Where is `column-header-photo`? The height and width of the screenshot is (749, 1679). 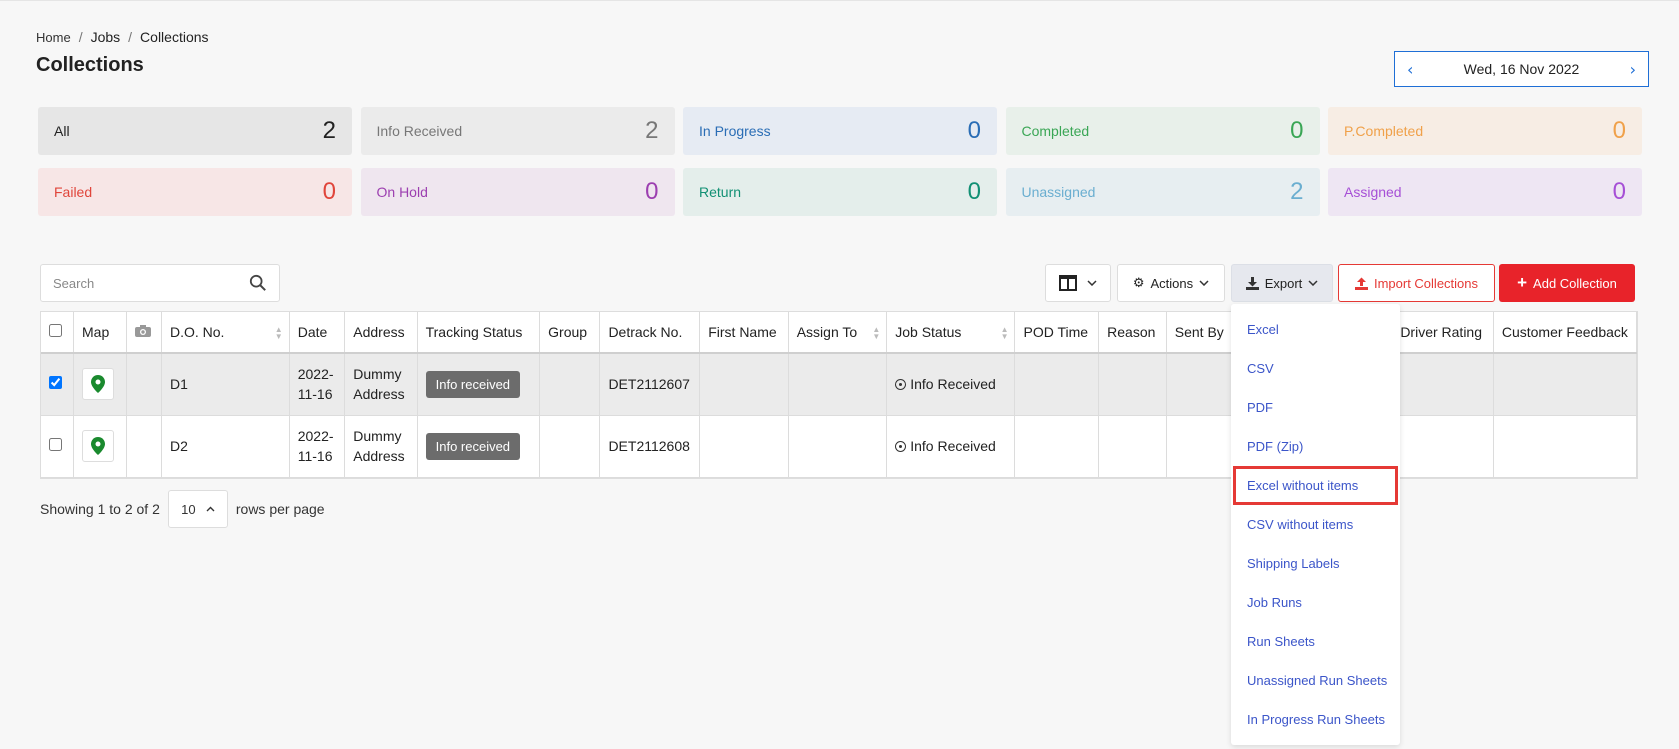 column-header-photo is located at coordinates (144, 333).